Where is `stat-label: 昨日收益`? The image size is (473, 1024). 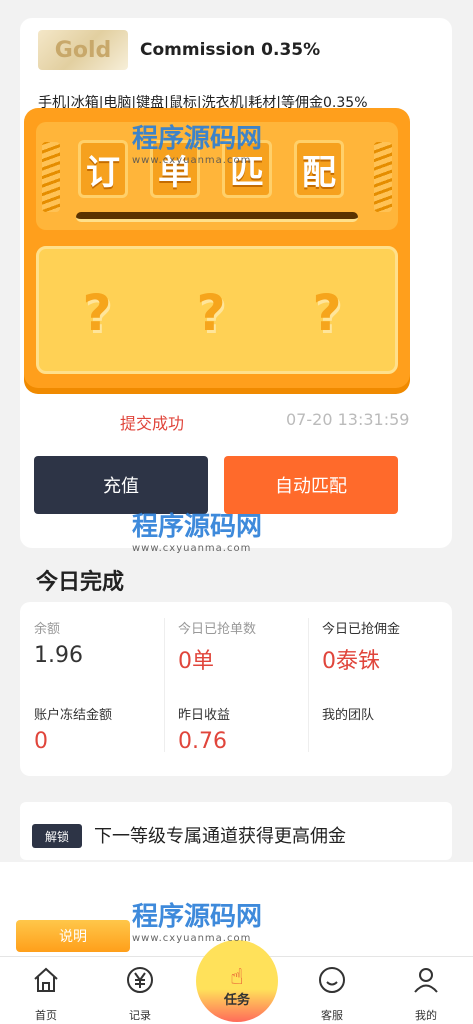
stat-label: 昨日收益 is located at coordinates (204, 715).